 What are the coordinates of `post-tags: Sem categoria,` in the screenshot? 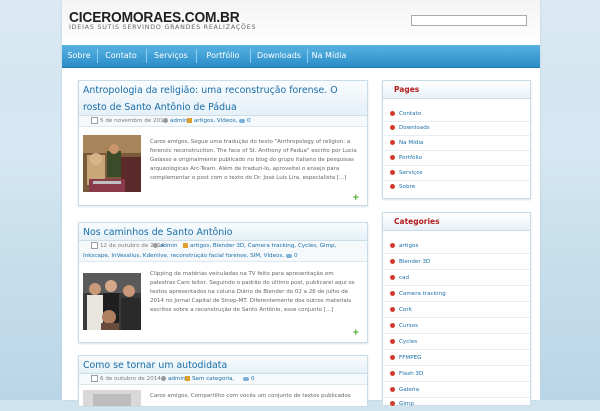 It's located at (209, 379).